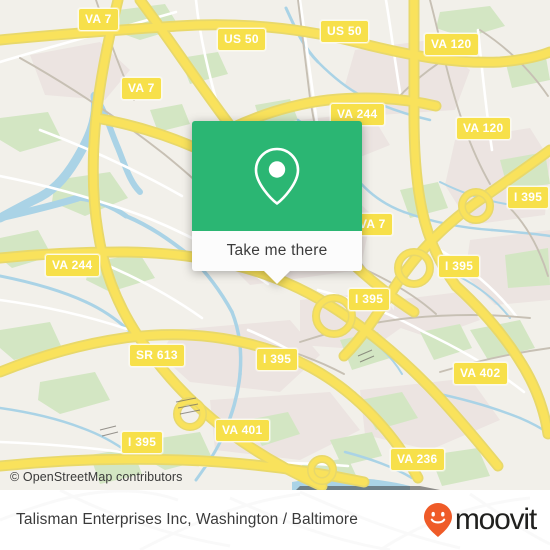 This screenshot has width=550, height=550. Describe the element at coordinates (96, 477) in the screenshot. I see `osm-attribution: © OpenStreetMap contributors` at that location.